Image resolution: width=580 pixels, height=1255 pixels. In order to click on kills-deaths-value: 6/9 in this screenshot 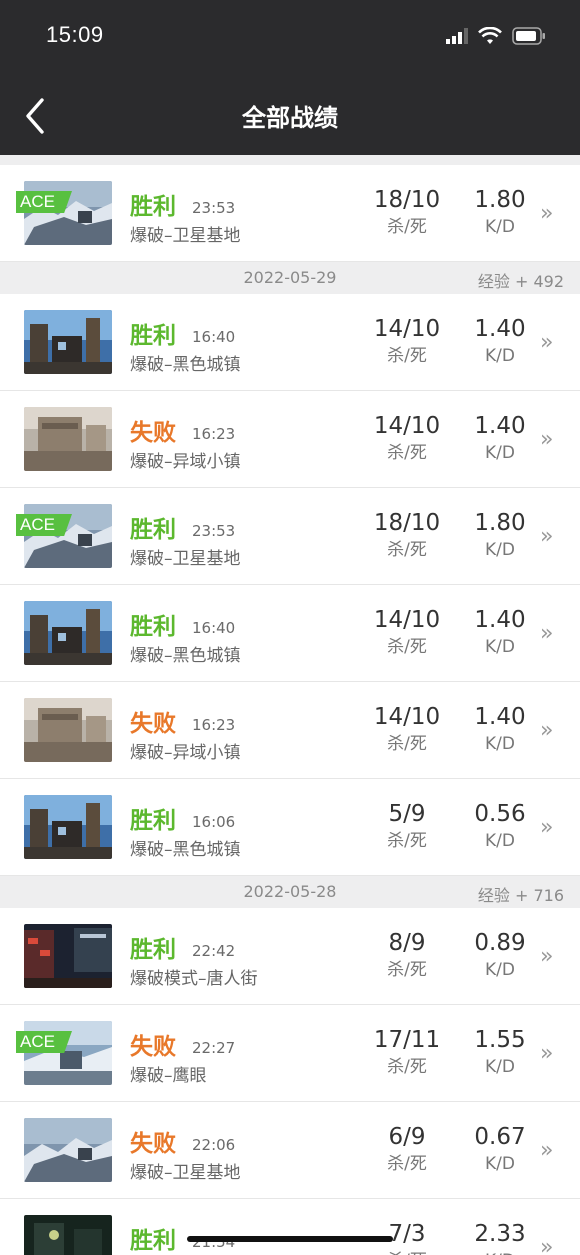, I will do `click(407, 1137)`.